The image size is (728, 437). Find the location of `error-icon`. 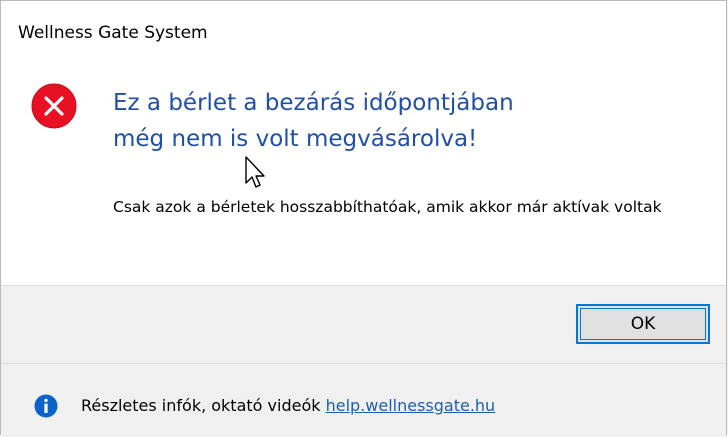

error-icon is located at coordinates (54, 106).